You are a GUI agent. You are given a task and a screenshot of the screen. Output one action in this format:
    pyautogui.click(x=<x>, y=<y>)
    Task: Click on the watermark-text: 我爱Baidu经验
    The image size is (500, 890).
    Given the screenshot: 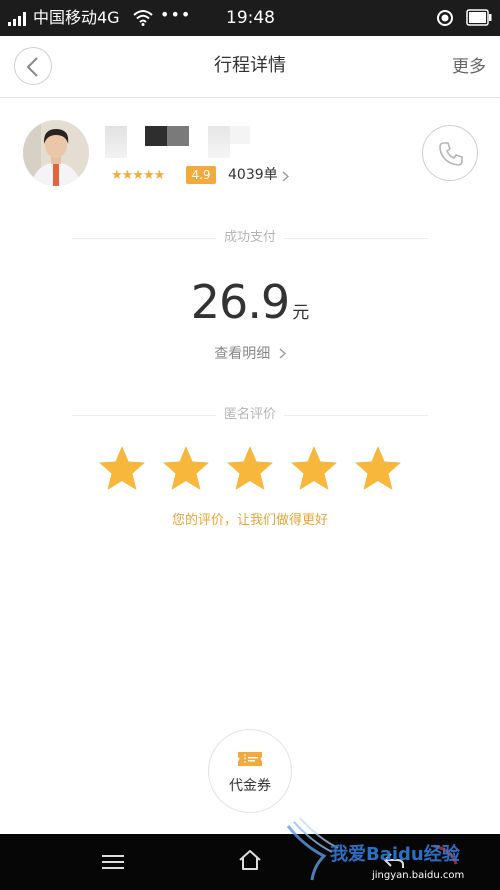 What is the action you would take?
    pyautogui.click(x=395, y=854)
    